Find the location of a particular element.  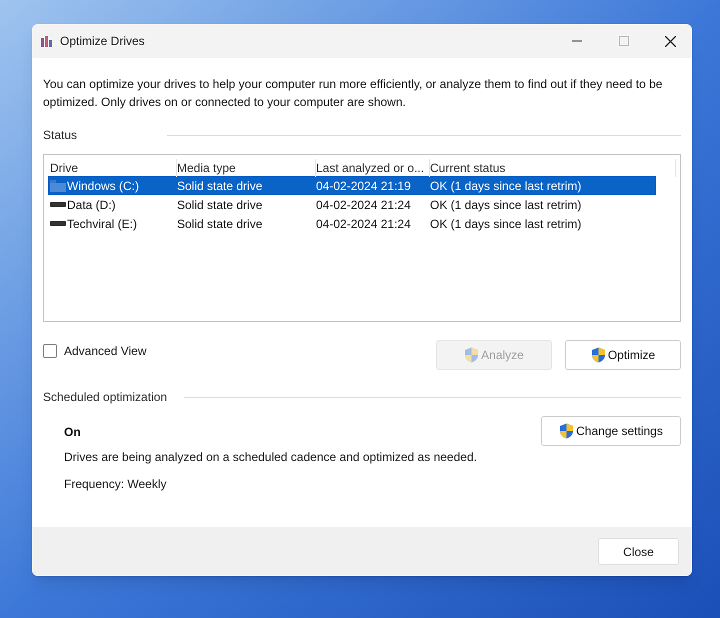

schedule-state: On is located at coordinates (73, 432).